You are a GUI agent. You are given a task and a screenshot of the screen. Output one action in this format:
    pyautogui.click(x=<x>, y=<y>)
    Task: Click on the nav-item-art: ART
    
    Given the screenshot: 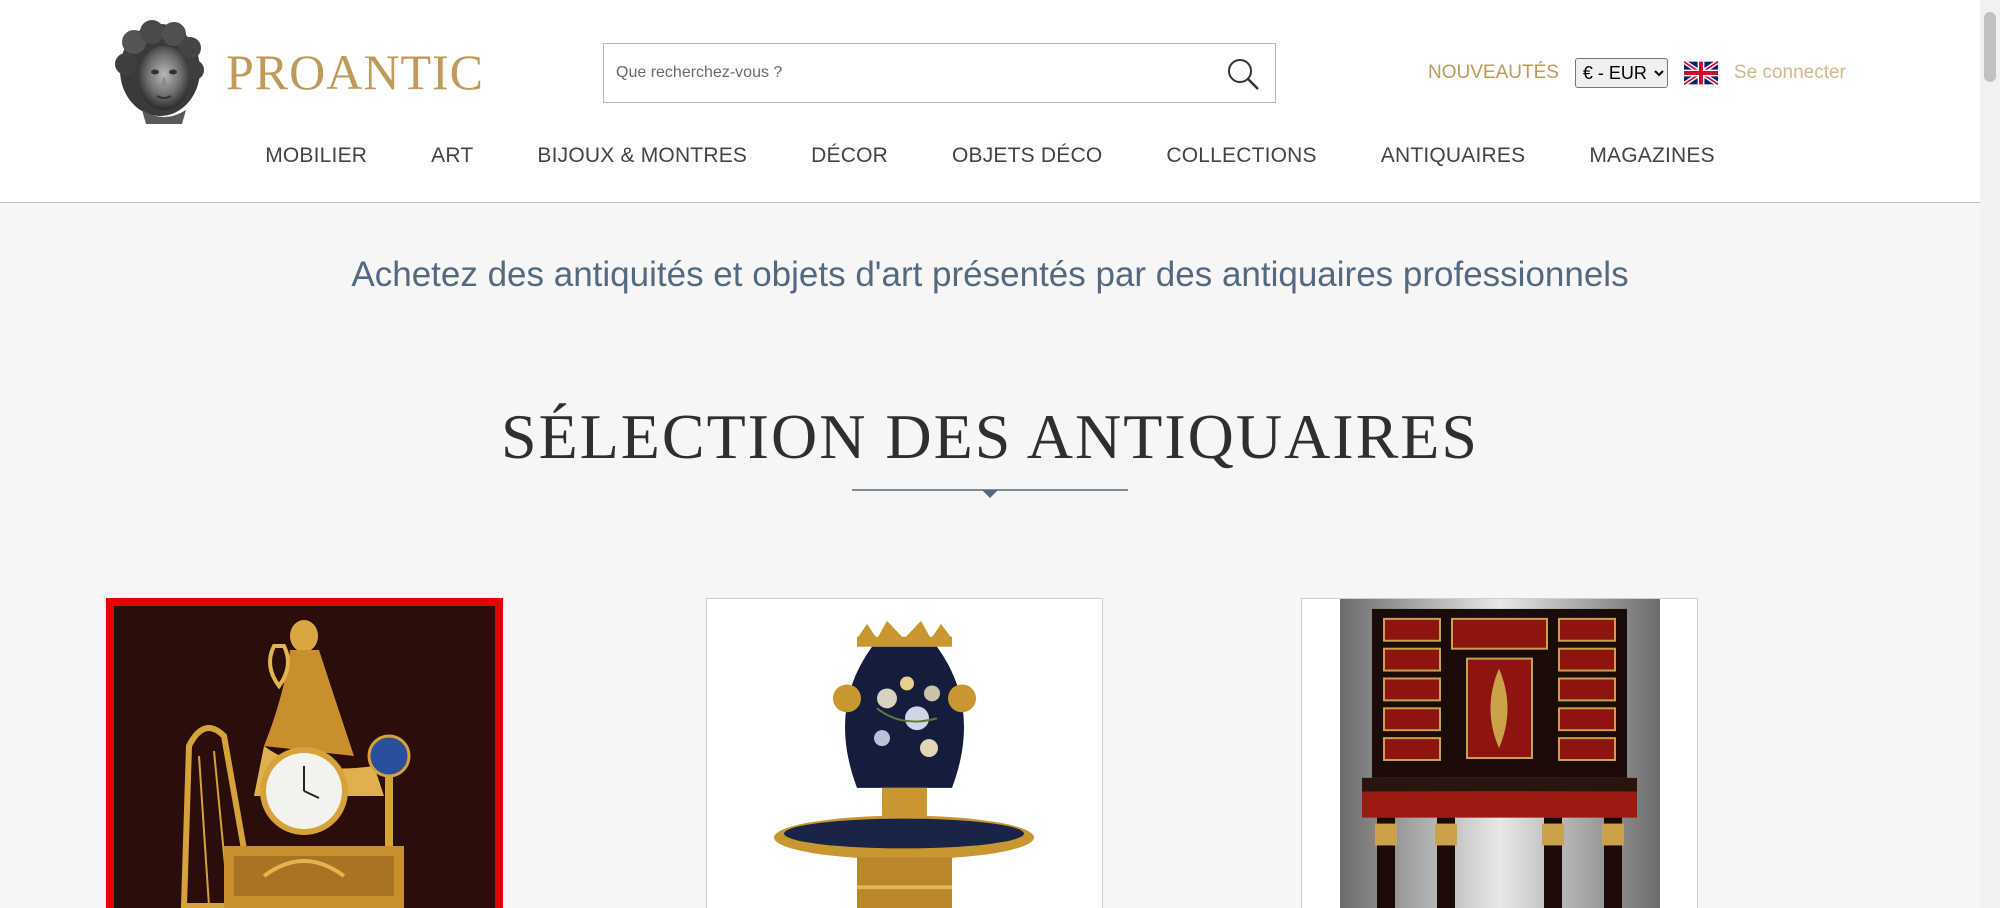 What is the action you would take?
    pyautogui.click(x=452, y=156)
    